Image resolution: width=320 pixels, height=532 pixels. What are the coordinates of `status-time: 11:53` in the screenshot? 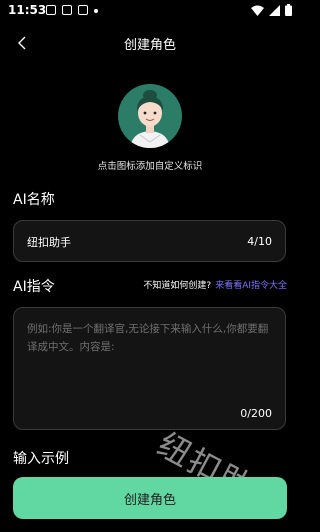 It's located at (27, 10).